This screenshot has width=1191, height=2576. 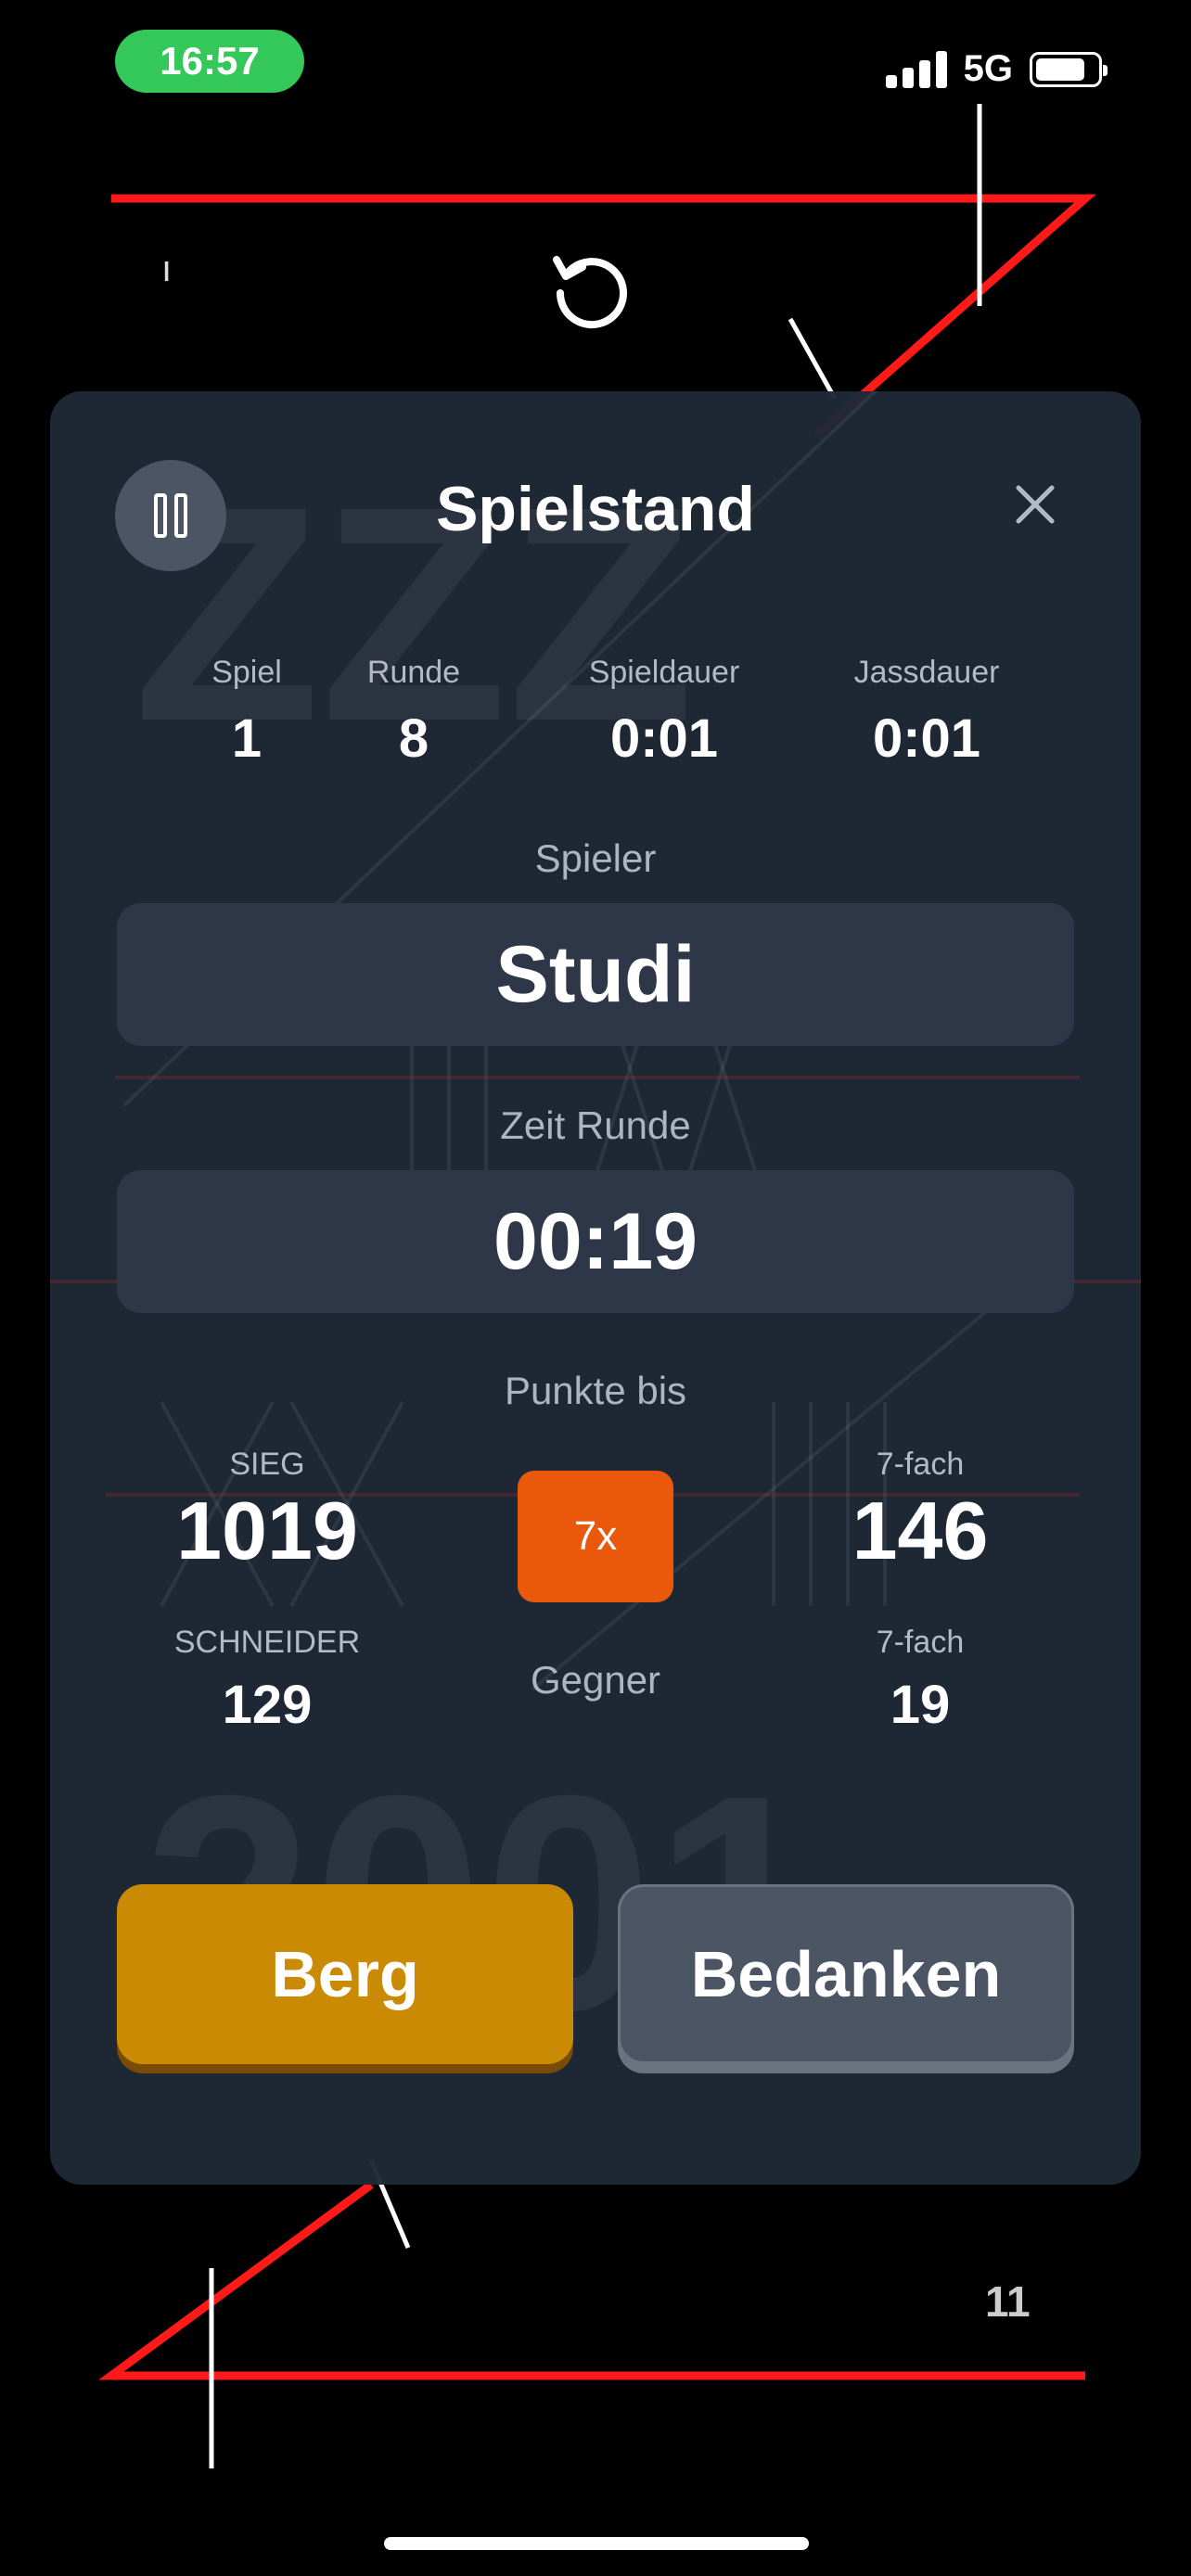 What do you see at coordinates (664, 672) in the screenshot?
I see `stat-label: Spieldauer` at bounding box center [664, 672].